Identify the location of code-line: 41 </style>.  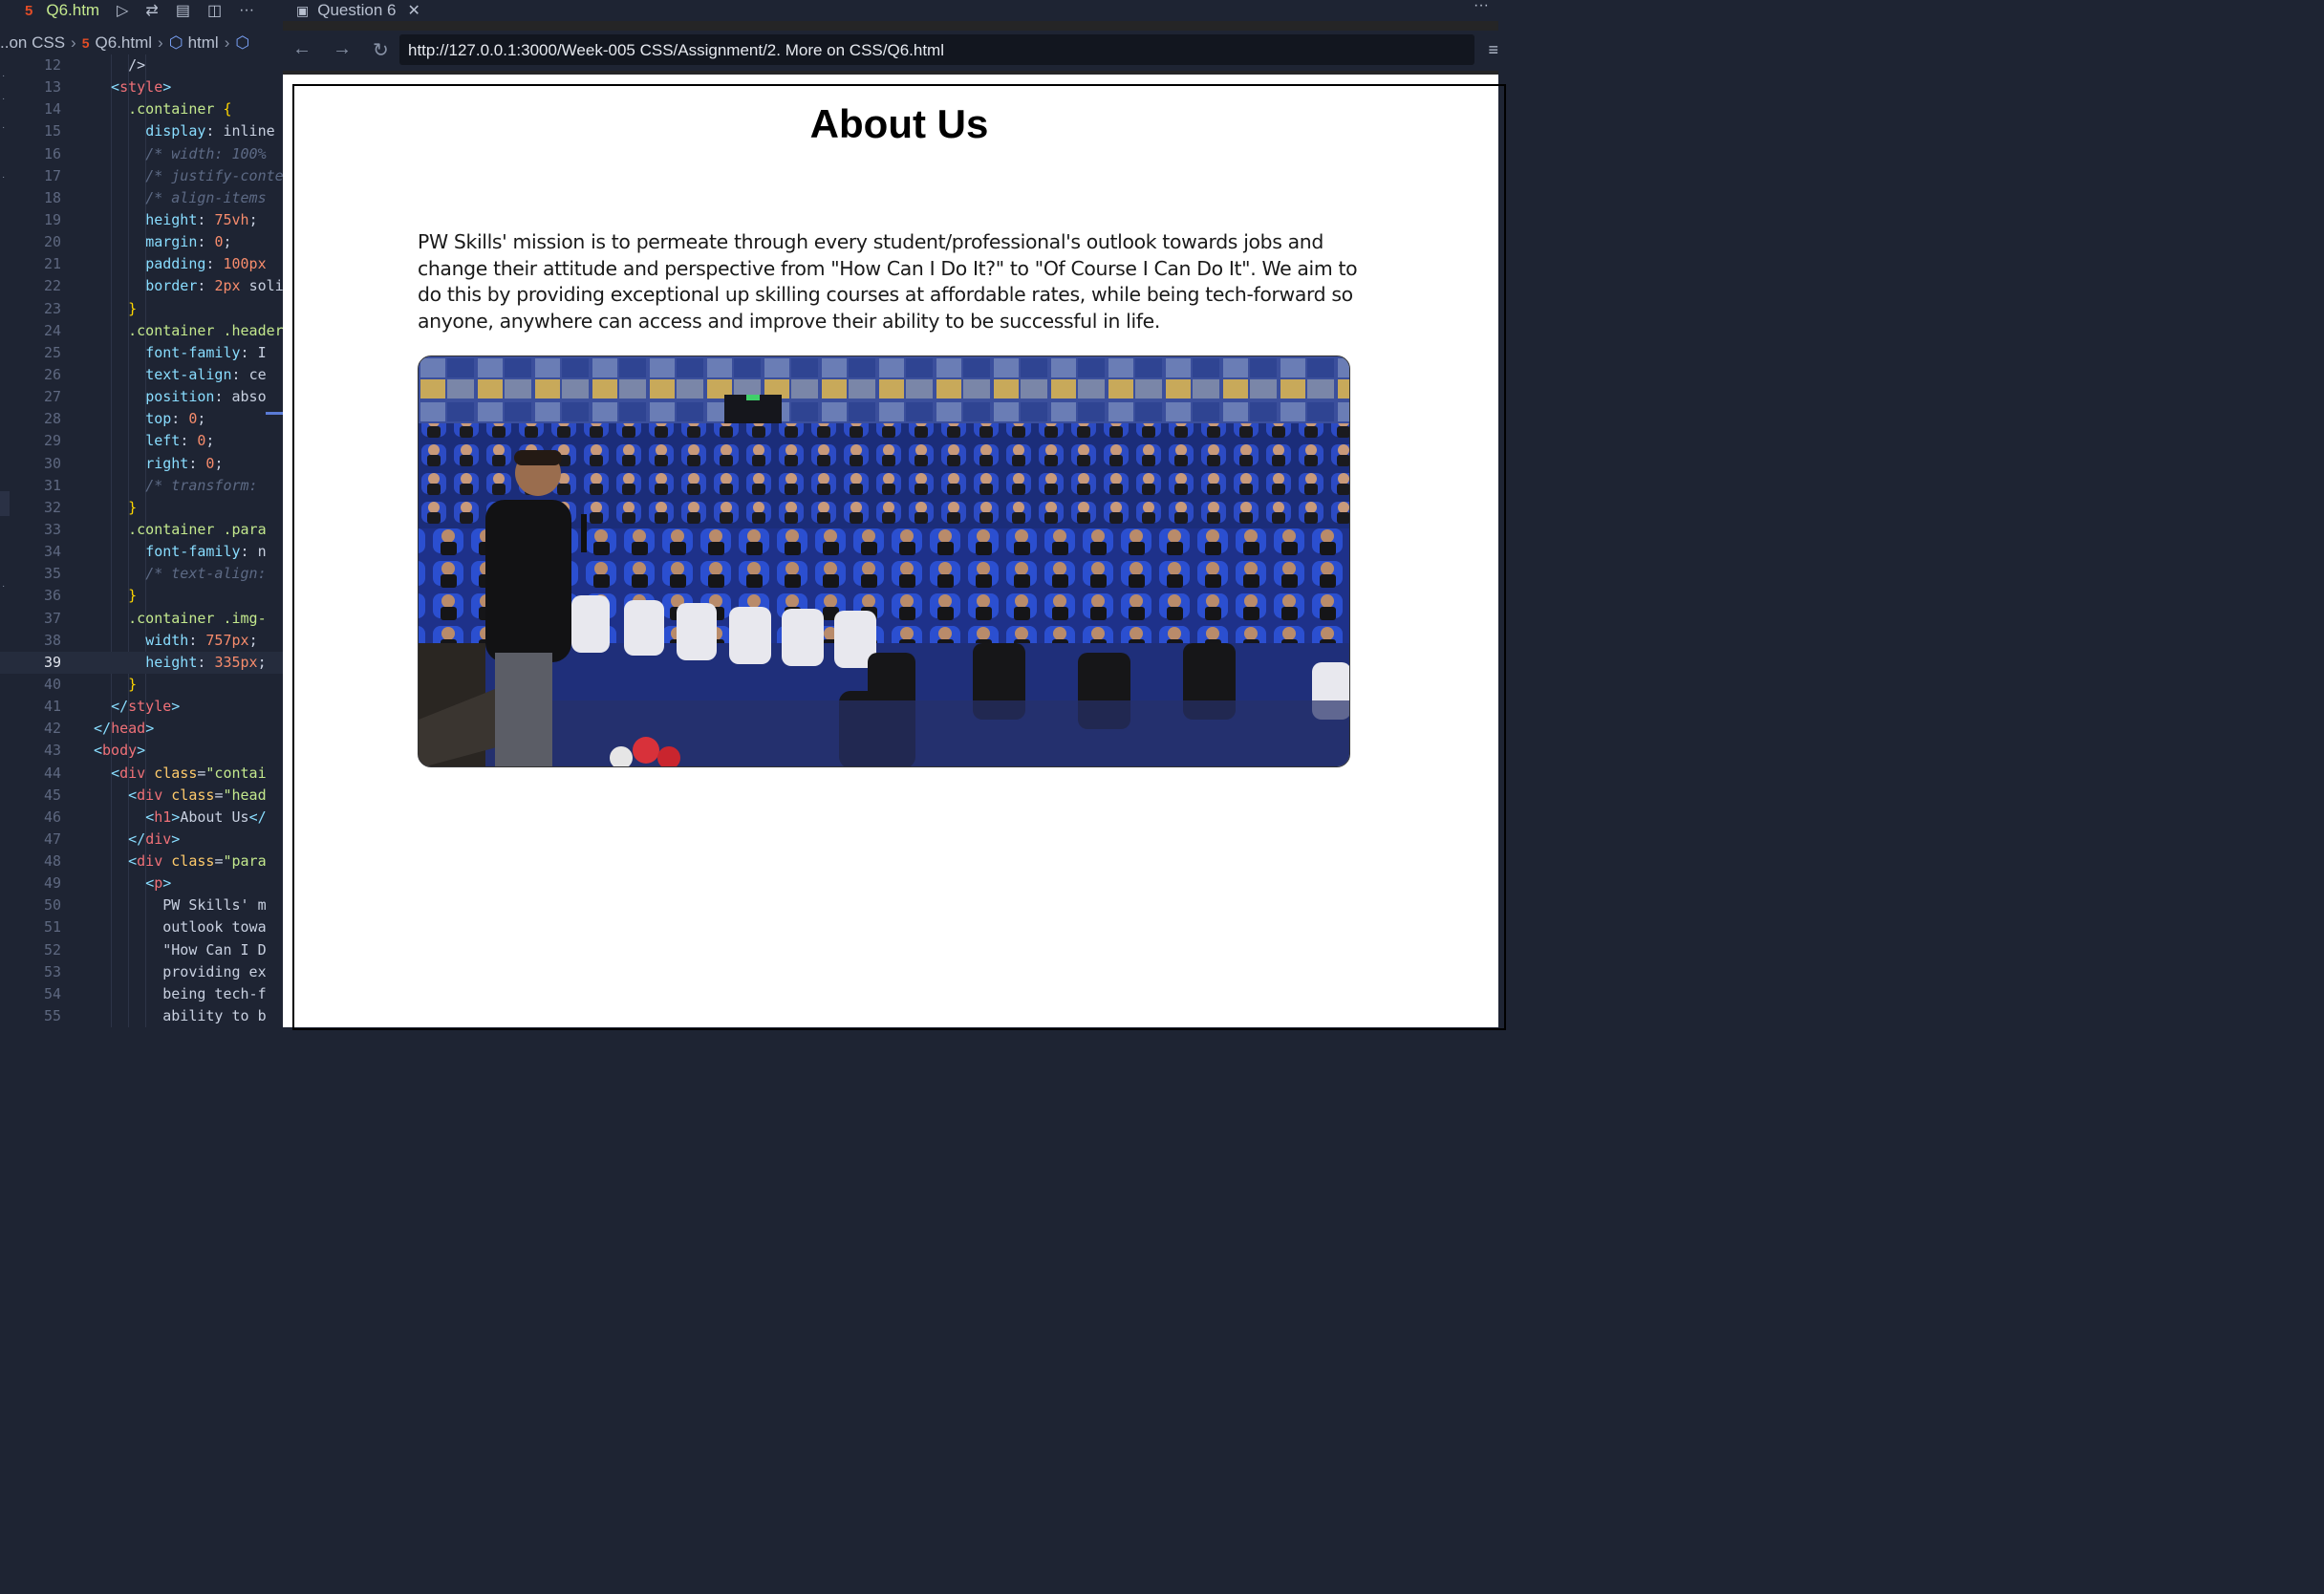
(141, 707).